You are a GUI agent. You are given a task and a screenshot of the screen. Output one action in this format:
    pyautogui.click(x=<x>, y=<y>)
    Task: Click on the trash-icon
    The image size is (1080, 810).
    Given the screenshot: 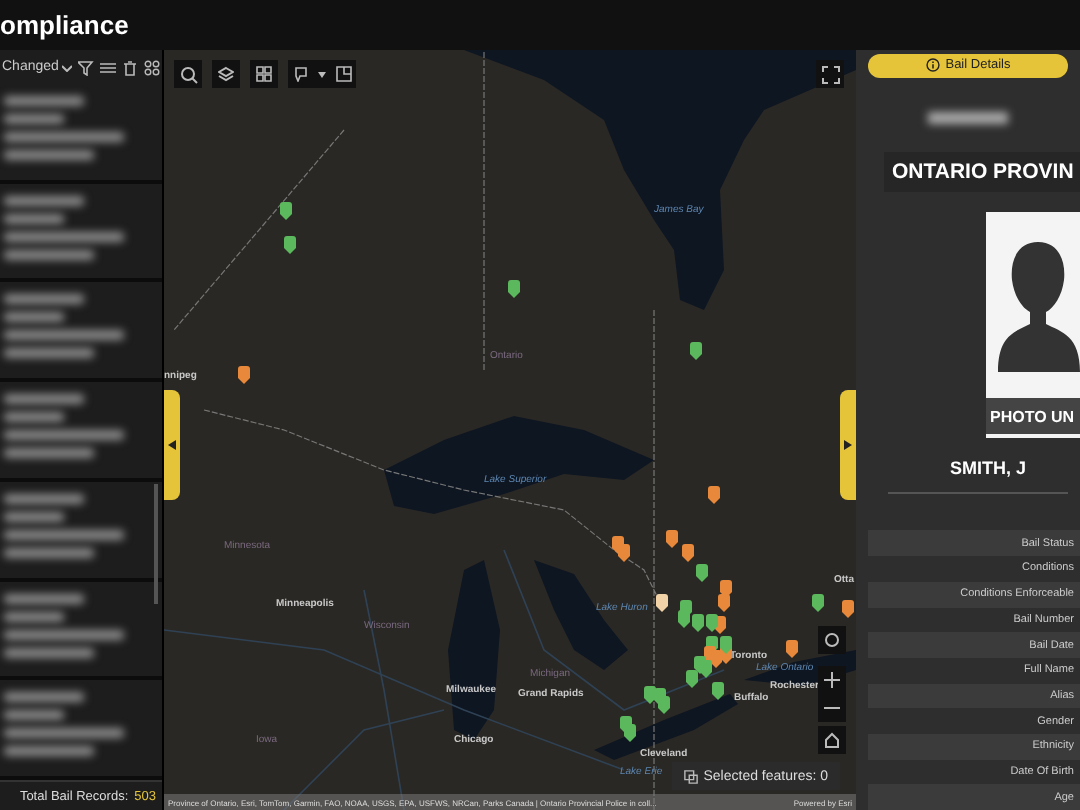 What is the action you would take?
    pyautogui.click(x=130, y=67)
    